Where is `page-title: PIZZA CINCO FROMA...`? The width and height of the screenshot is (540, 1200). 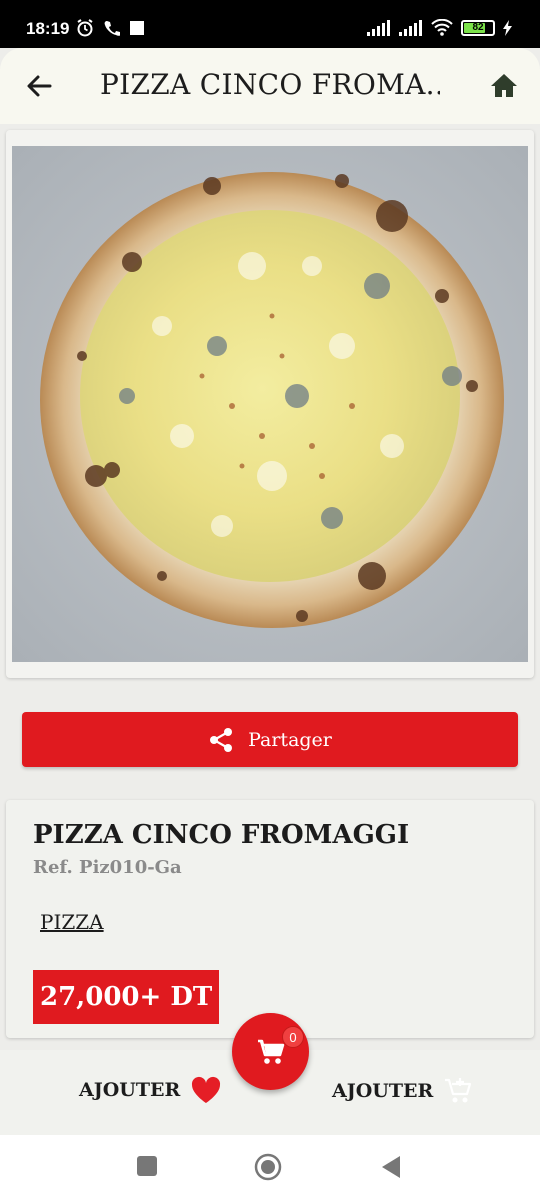 page-title: PIZZA CINCO FROMA... is located at coordinates (270, 84).